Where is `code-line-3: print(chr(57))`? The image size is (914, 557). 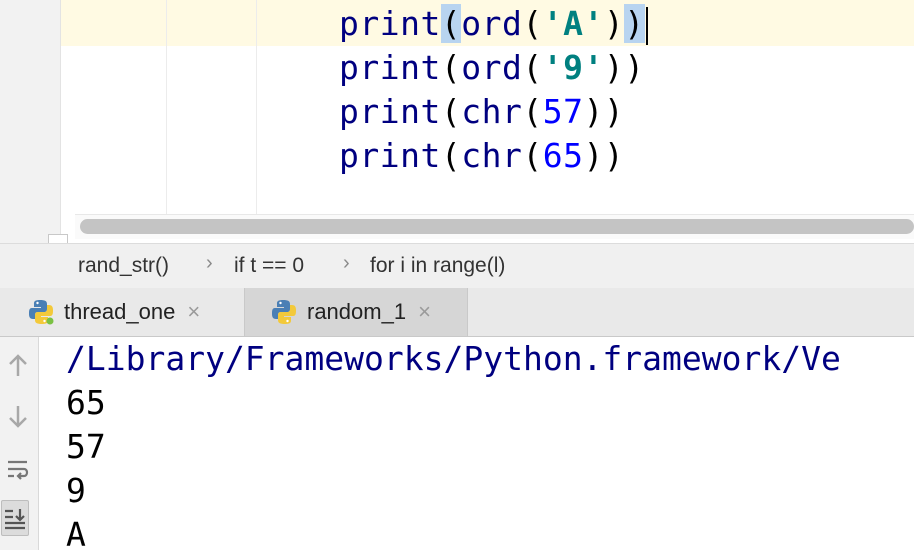 code-line-3: print(chr(57)) is located at coordinates (493, 112).